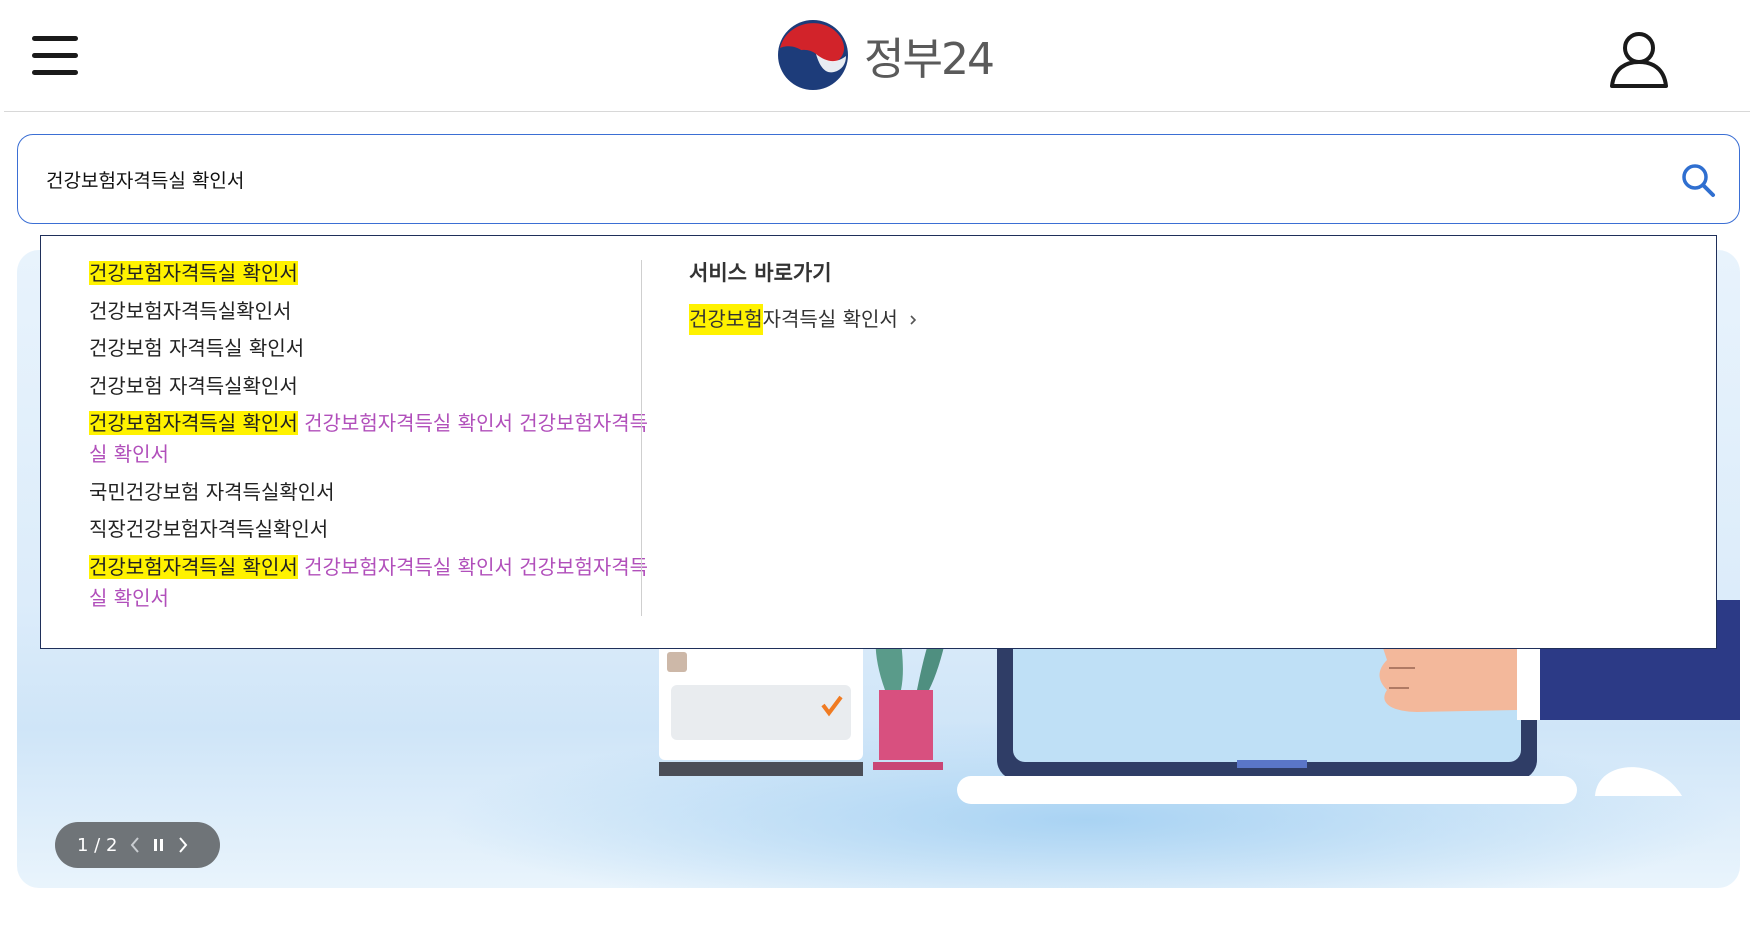 The image size is (1754, 928). I want to click on slide-control: 1 / 2, so click(137, 845).